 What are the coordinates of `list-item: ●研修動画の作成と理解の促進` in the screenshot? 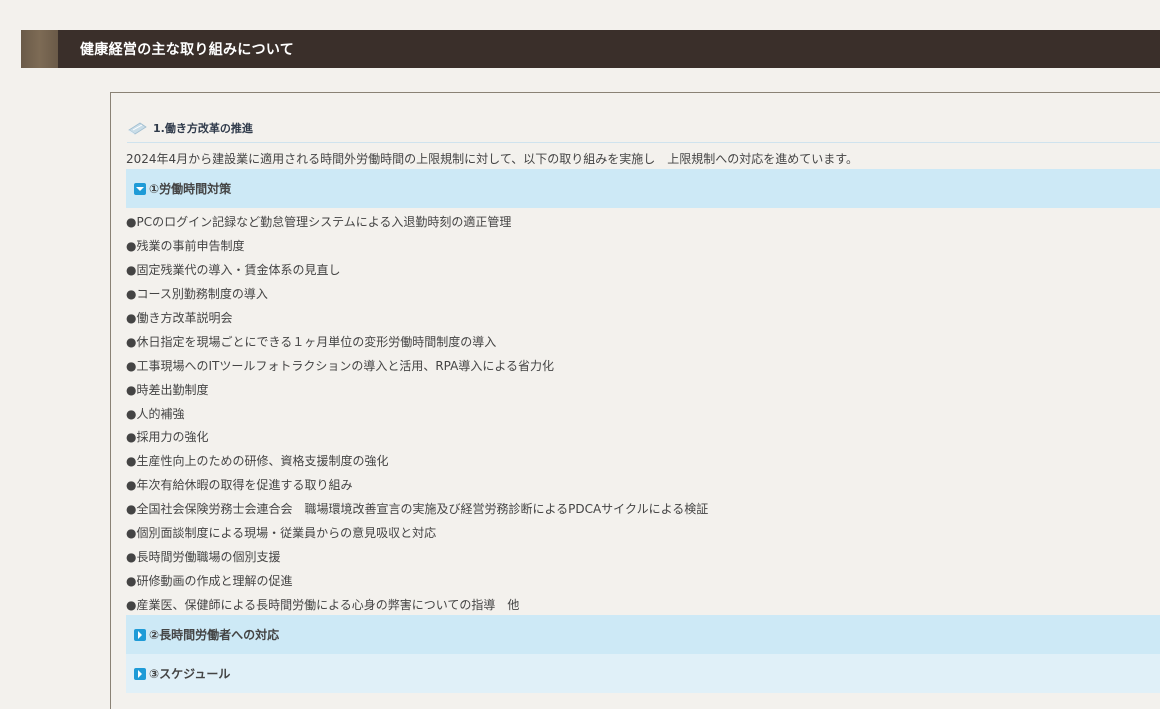 It's located at (209, 581).